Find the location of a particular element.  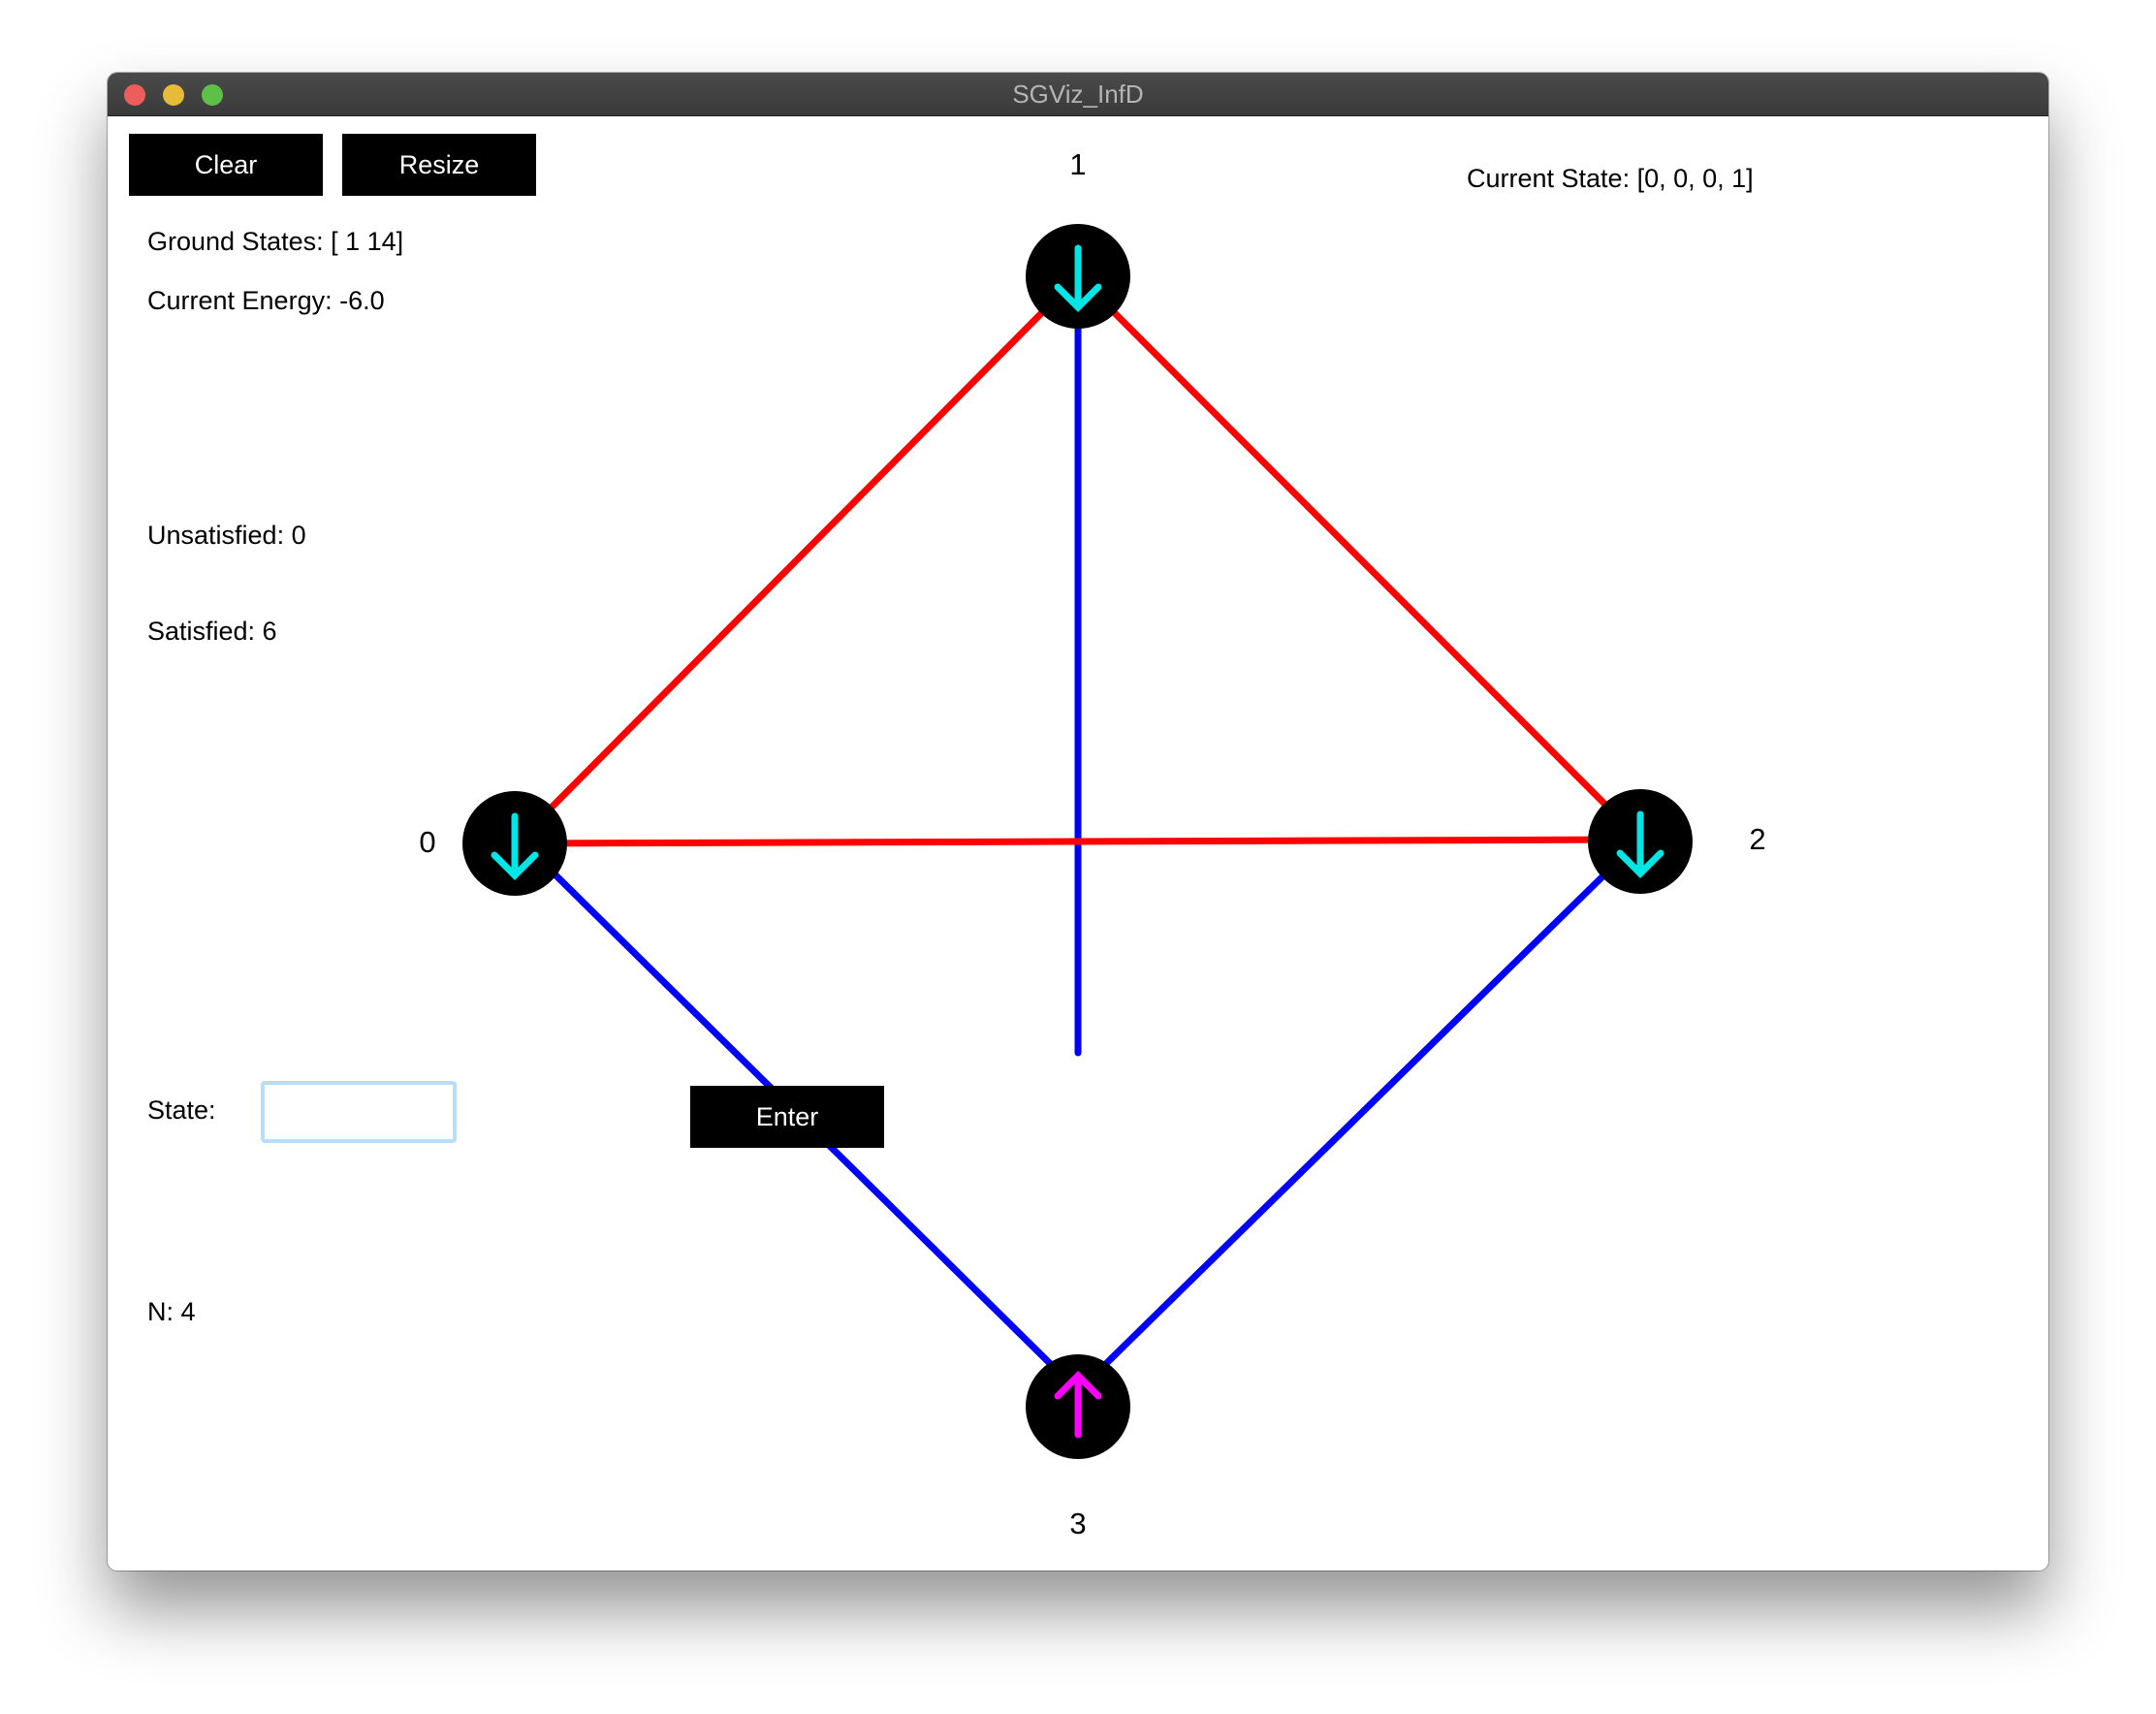

resize-button: Resize is located at coordinates (439, 165).